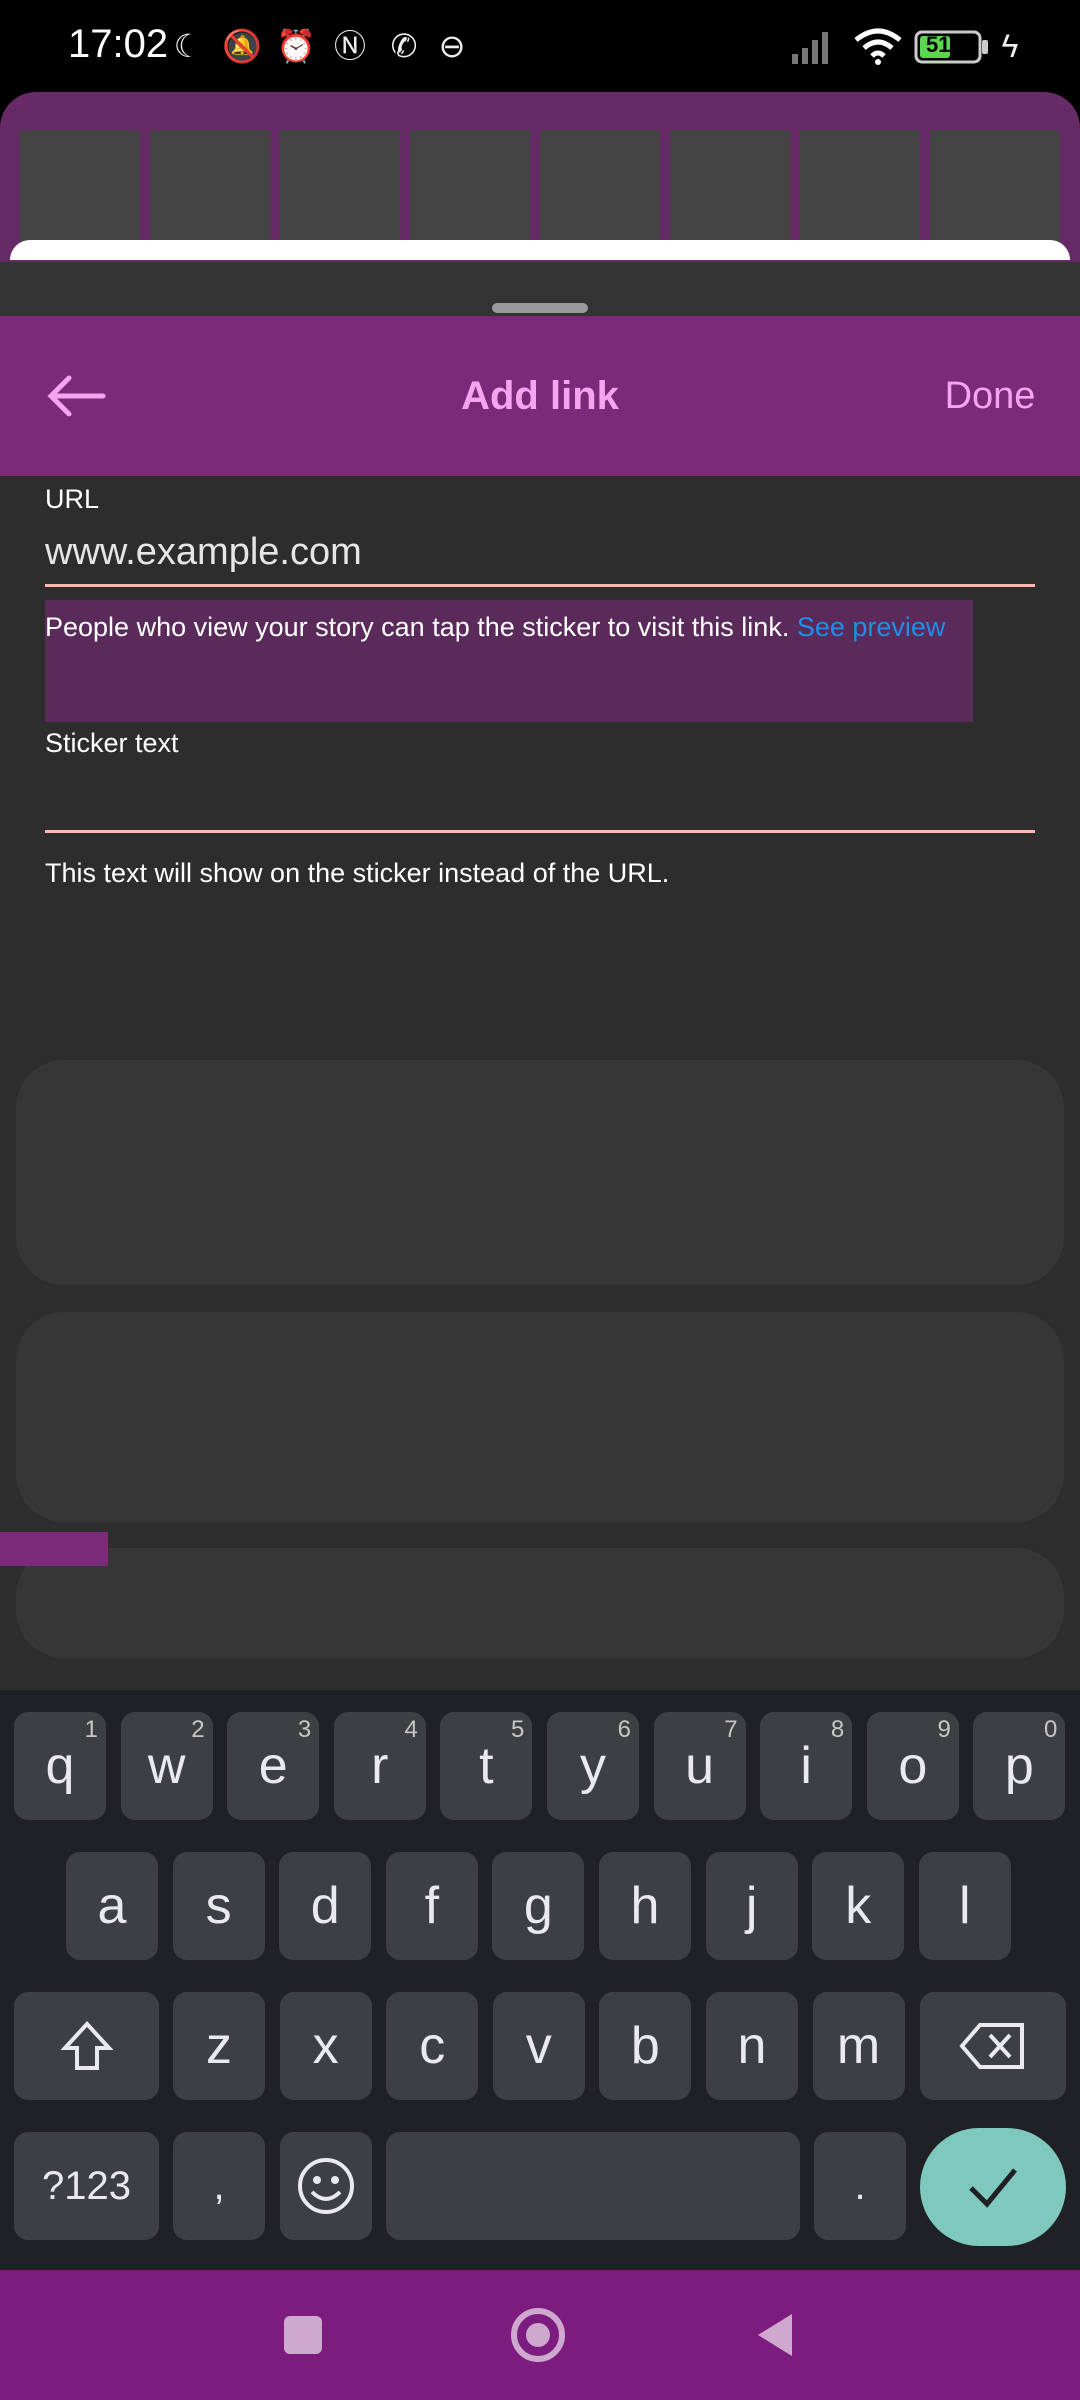 The width and height of the screenshot is (1080, 2400). What do you see at coordinates (188, 46) in the screenshot?
I see `moon-icon: ☾` at bounding box center [188, 46].